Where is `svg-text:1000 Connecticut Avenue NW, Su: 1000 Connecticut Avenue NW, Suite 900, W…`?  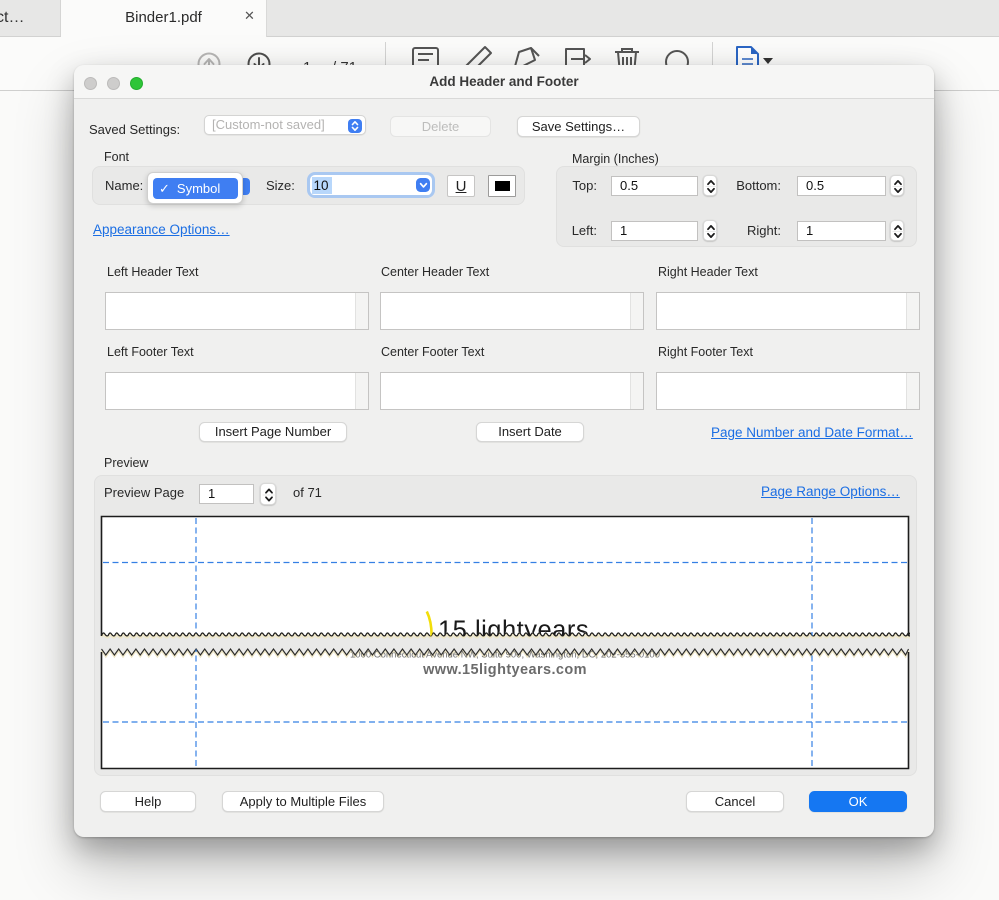
svg-text:1000 Connecticut Avenue NW, Su: 1000 Connecticut Avenue NW, Suite 900, W… is located at coordinates (505, 655).